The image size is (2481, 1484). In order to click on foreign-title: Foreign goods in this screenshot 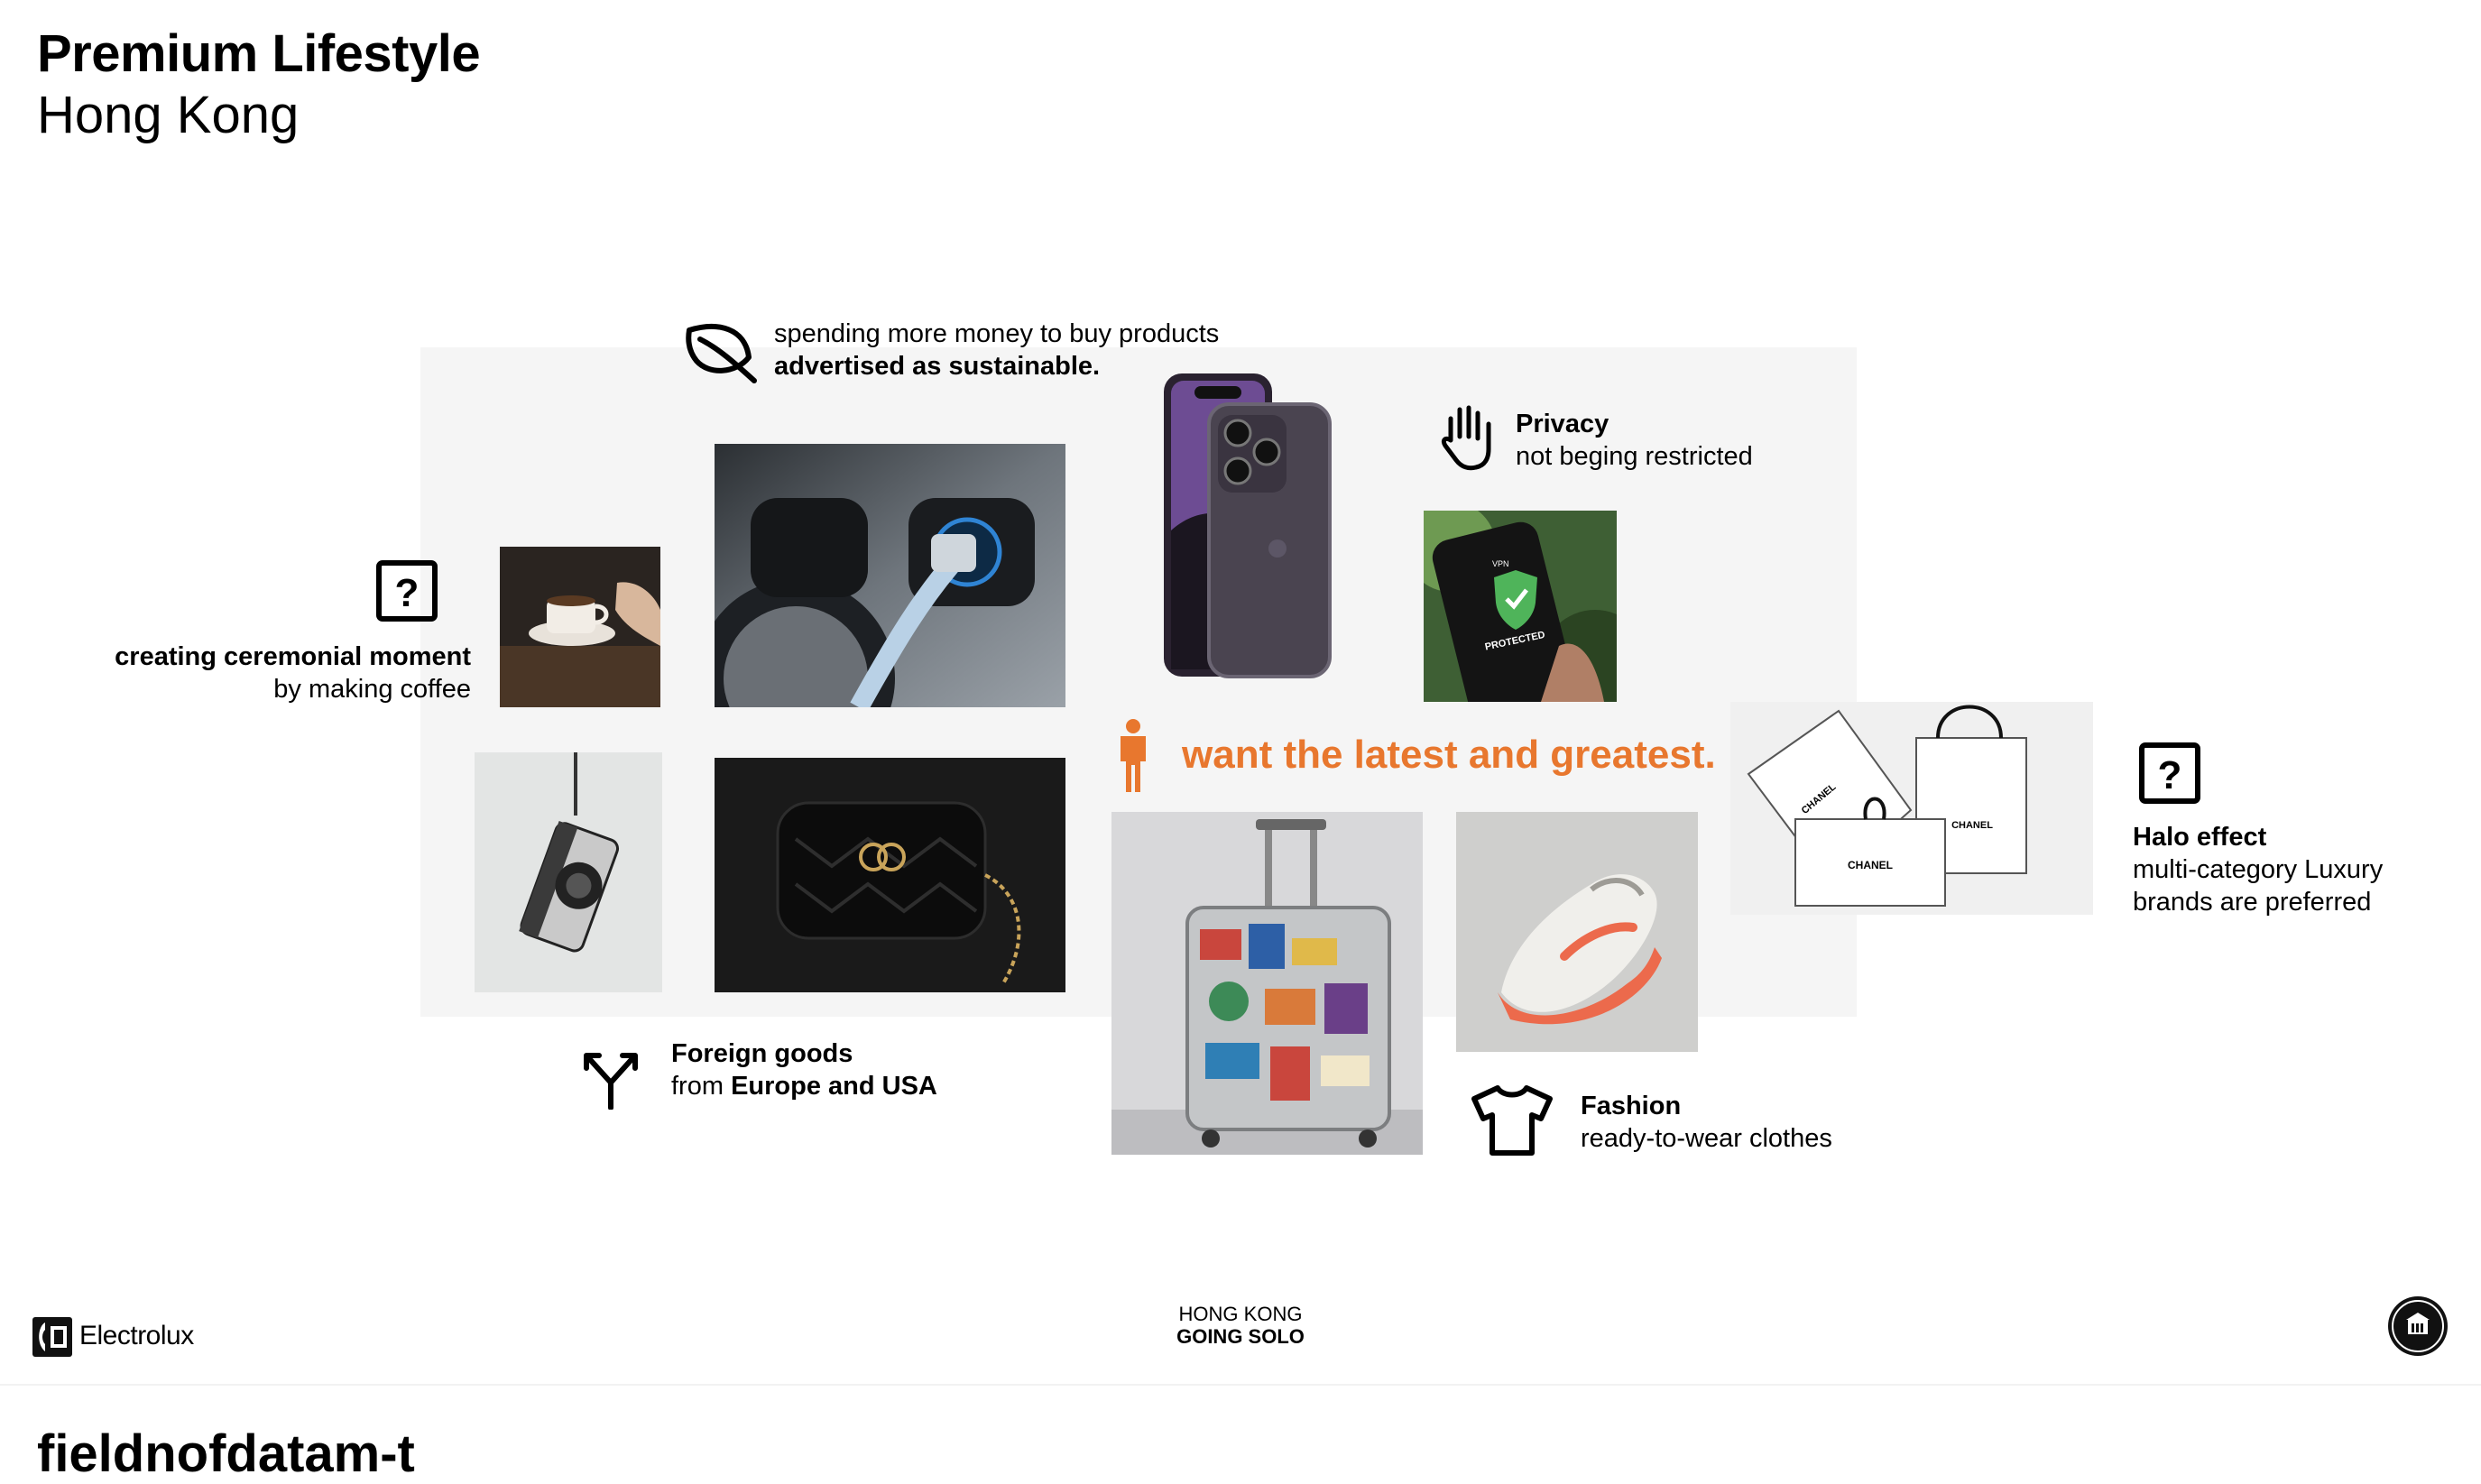, I will do `click(762, 1053)`.